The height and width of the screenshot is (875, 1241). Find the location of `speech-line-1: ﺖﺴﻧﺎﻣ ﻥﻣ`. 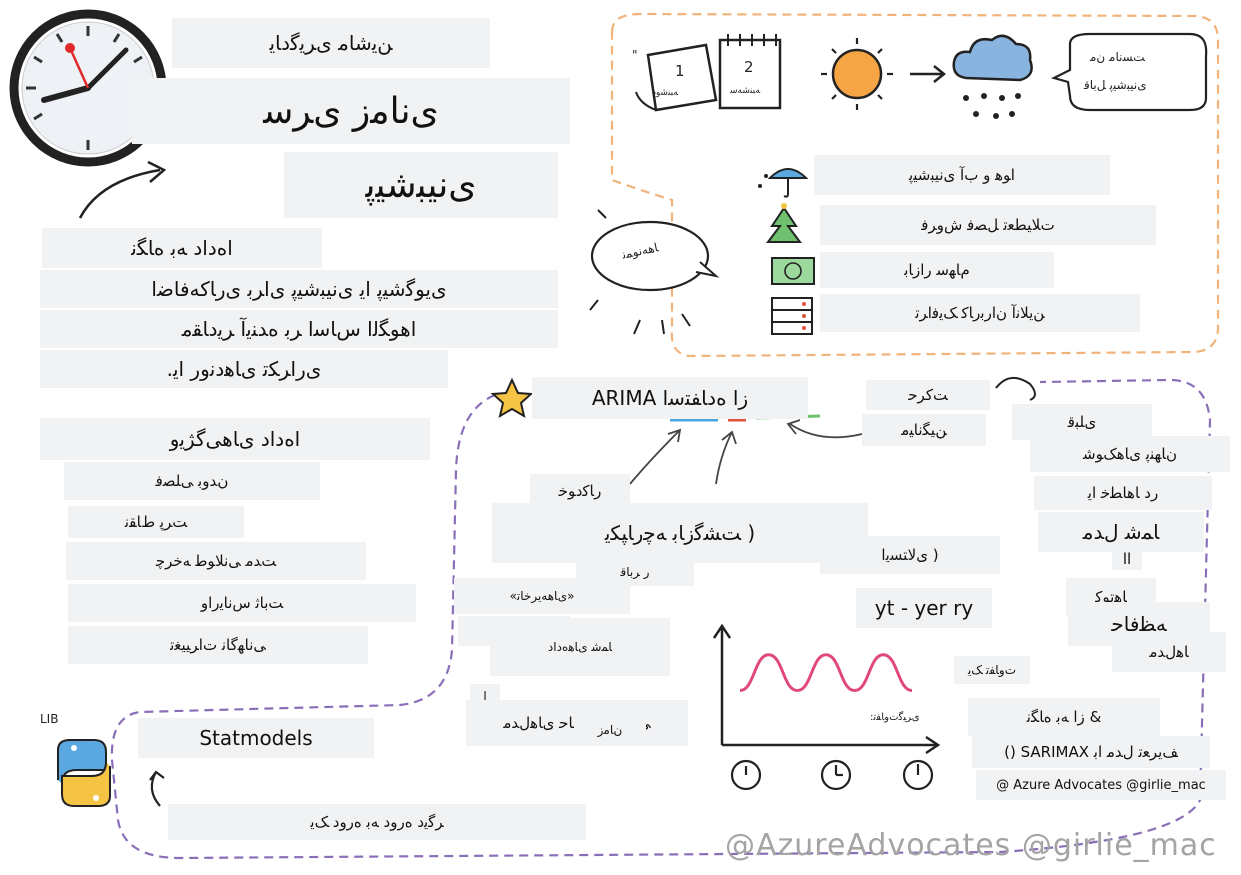

speech-line-1: ﺖﺴﻧﺎﻣ ﻥﻣ is located at coordinates (1117, 57).